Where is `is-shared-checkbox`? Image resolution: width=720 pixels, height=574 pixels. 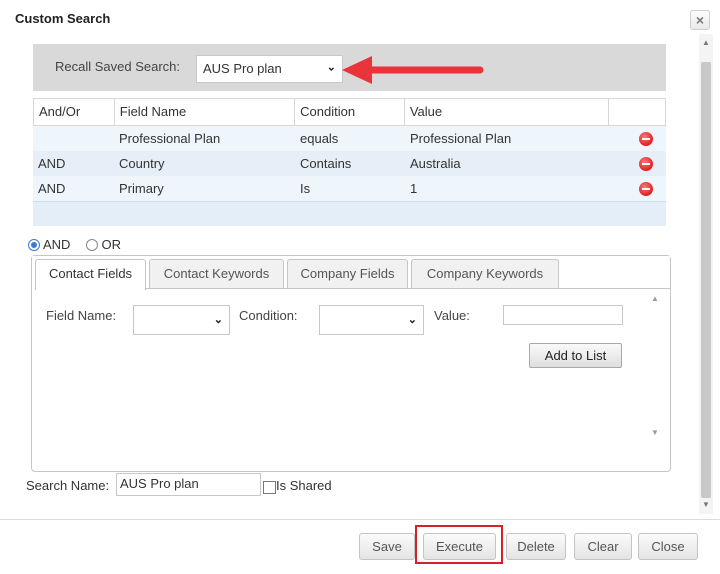
is-shared-checkbox is located at coordinates (269, 487).